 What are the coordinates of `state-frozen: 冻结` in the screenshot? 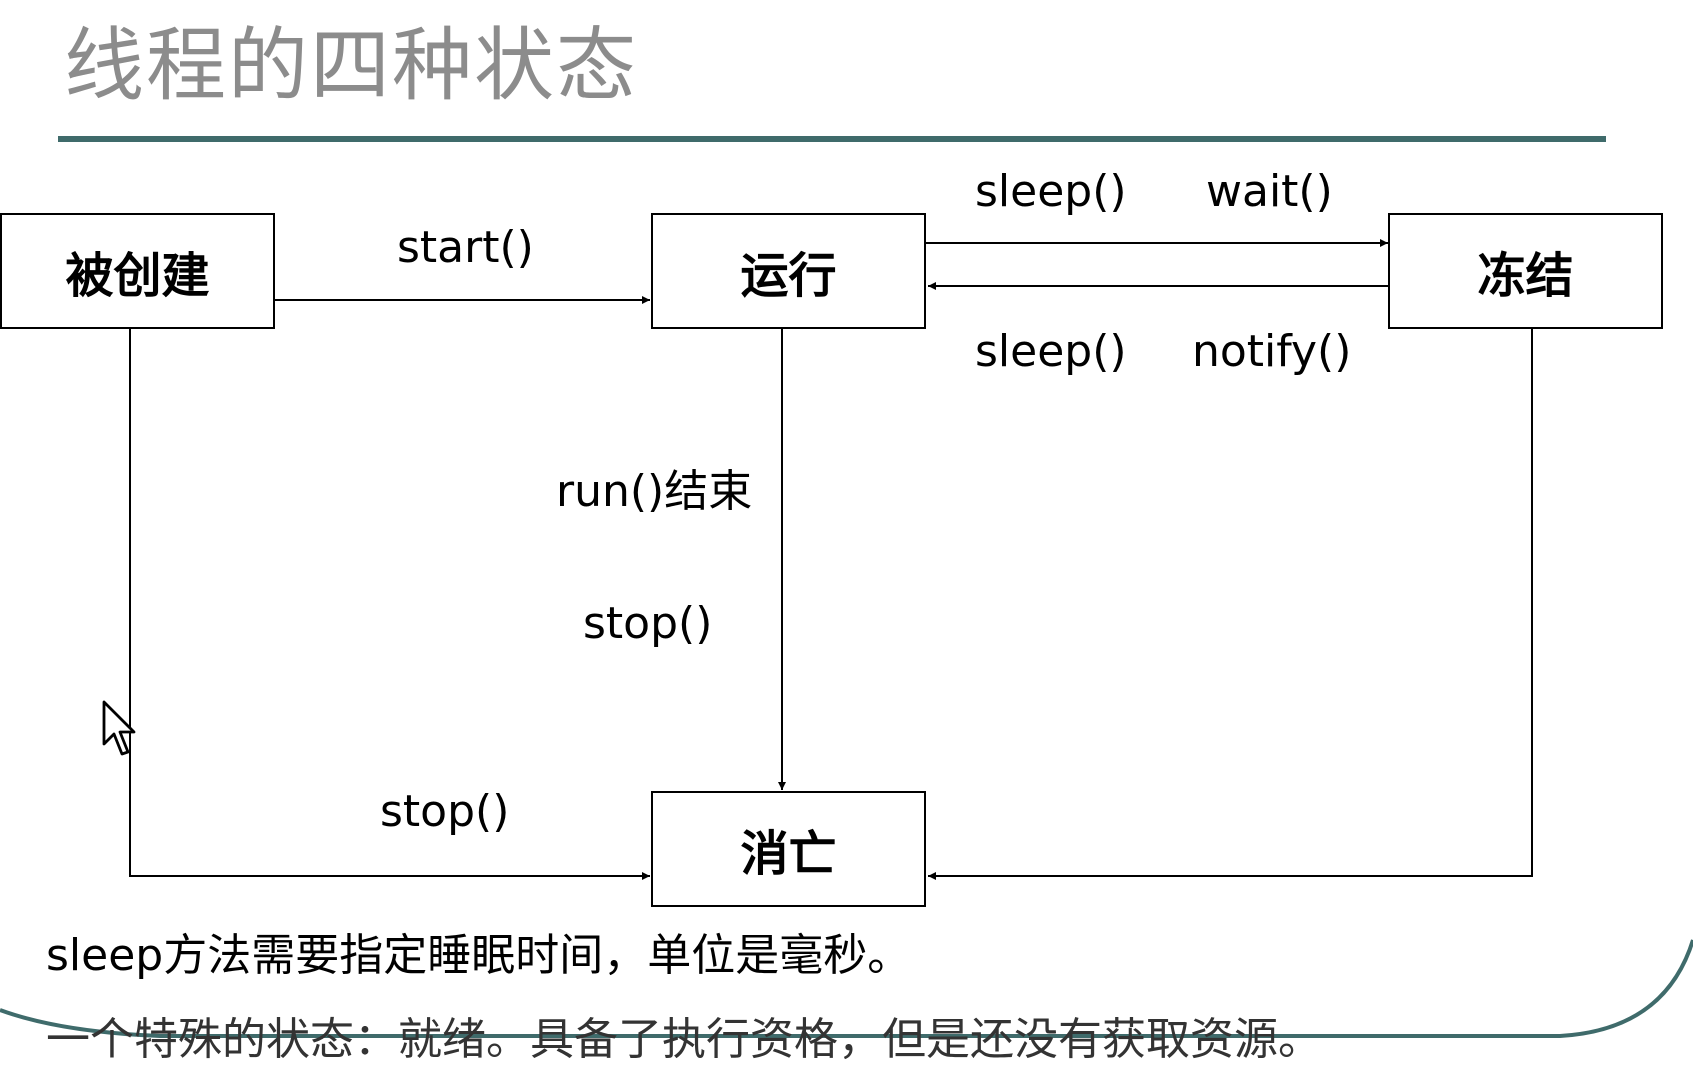 It's located at (1525, 271).